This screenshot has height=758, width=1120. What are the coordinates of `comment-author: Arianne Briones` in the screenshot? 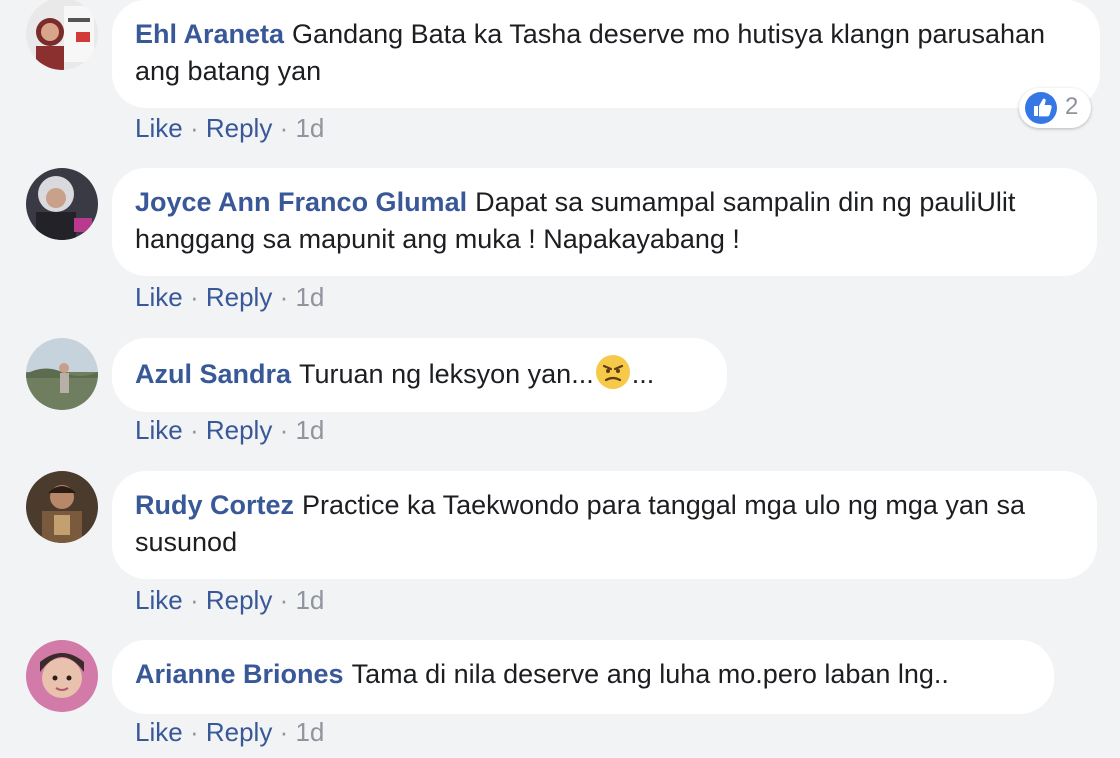 It's located at (239, 674).